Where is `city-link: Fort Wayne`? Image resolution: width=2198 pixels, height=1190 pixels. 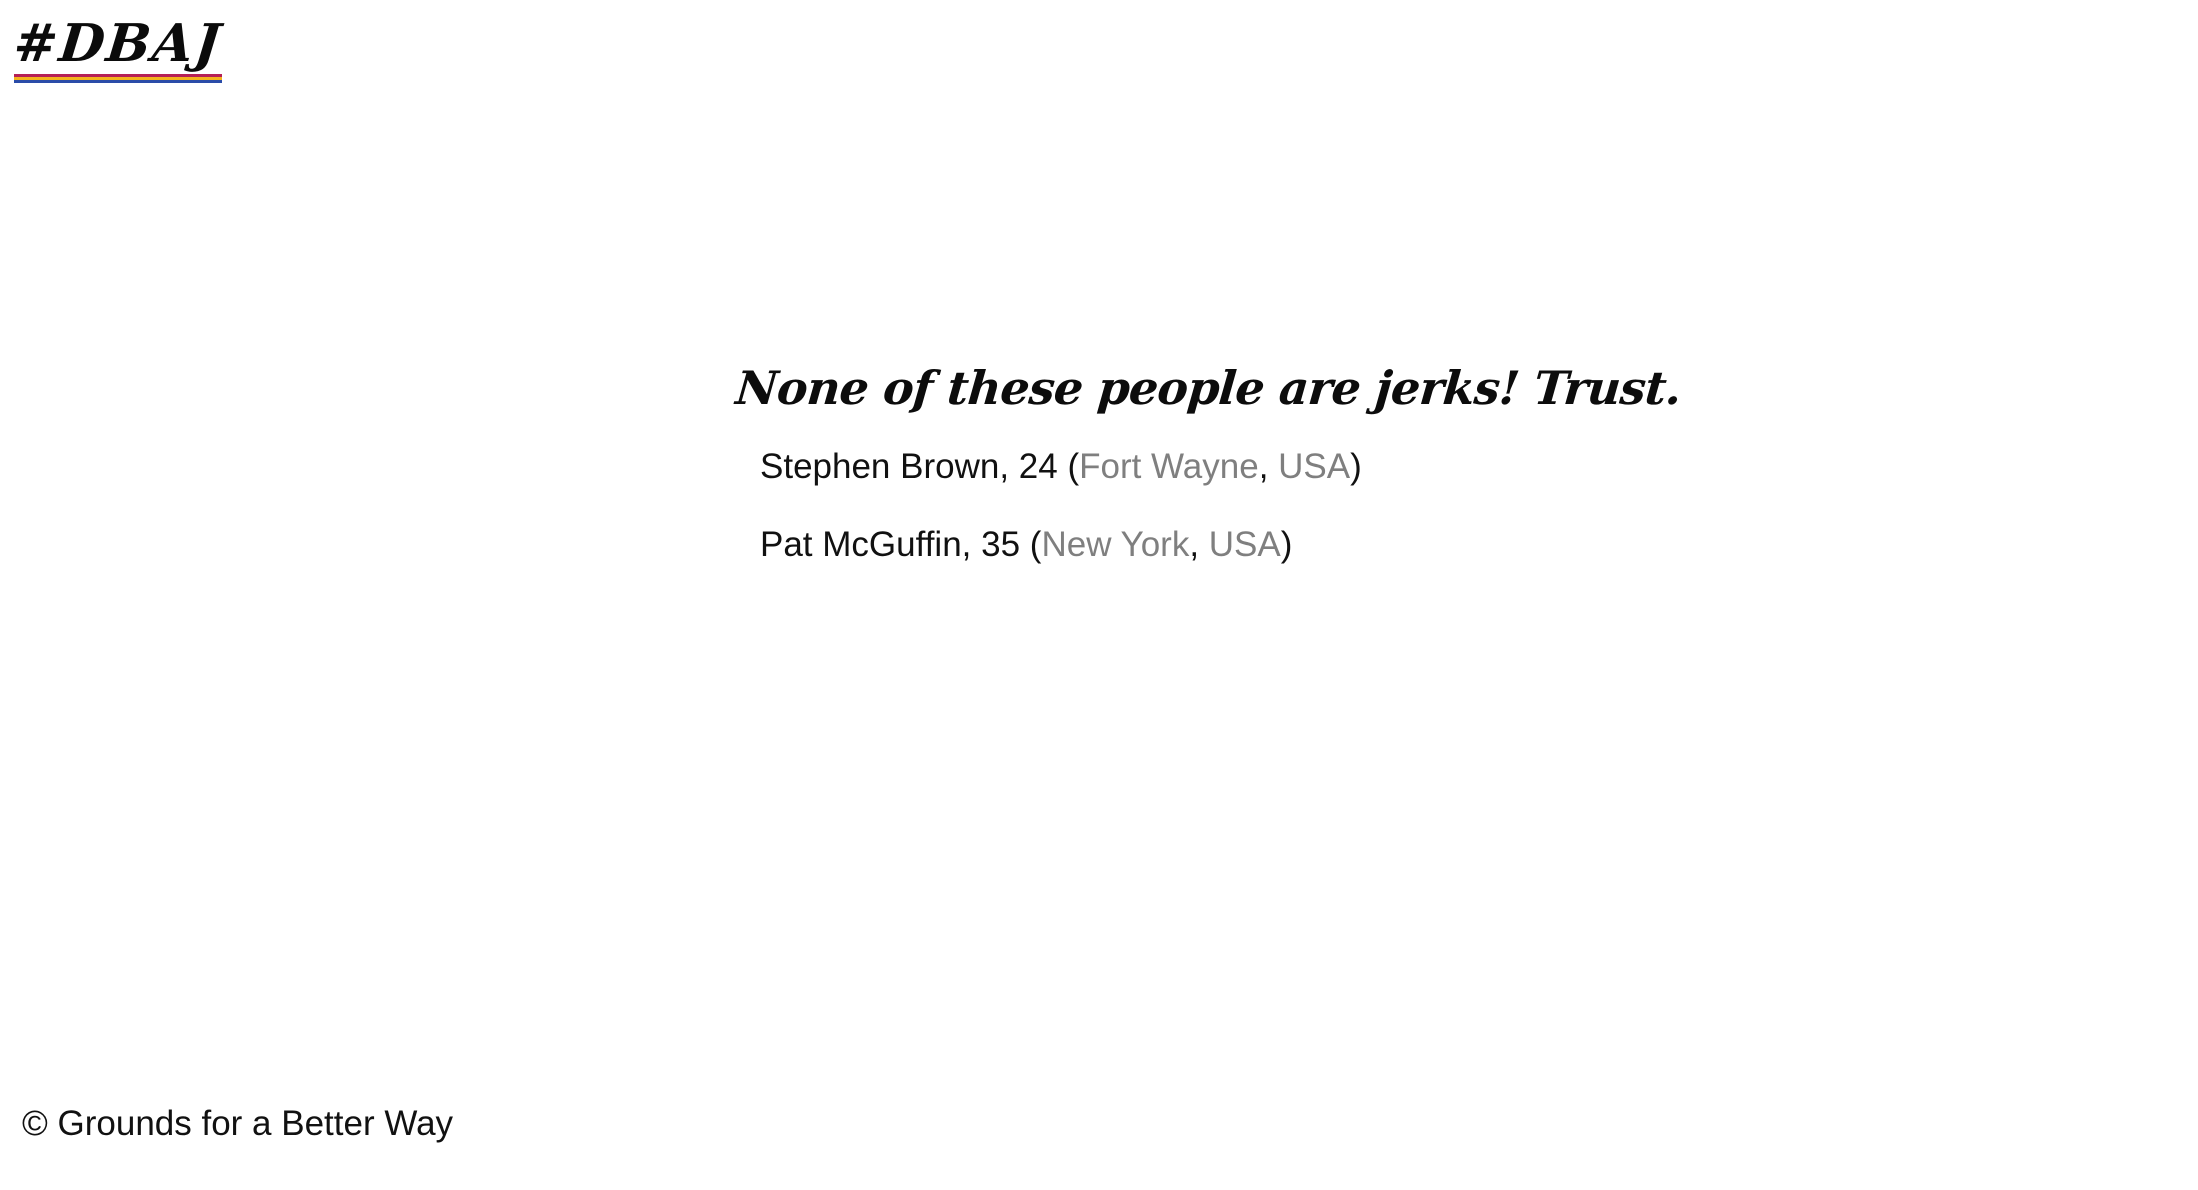
city-link: Fort Wayne is located at coordinates (1169, 466).